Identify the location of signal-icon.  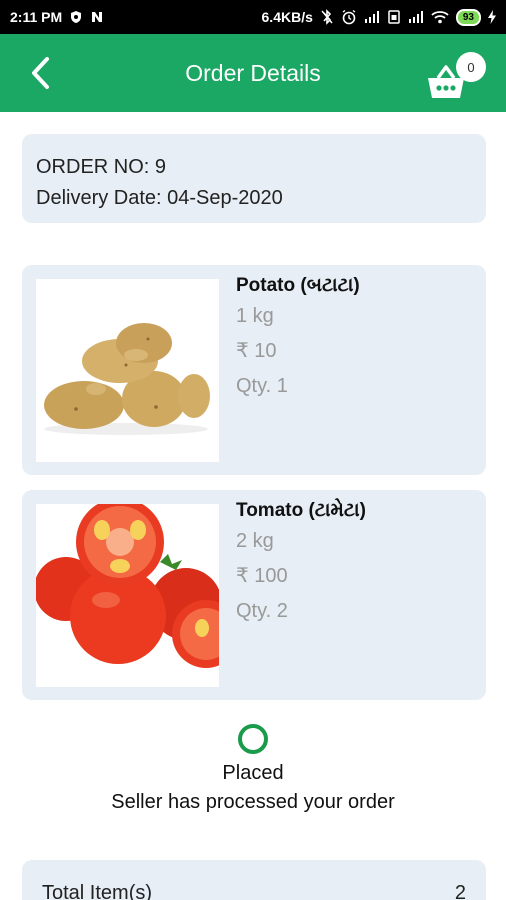
(372, 17).